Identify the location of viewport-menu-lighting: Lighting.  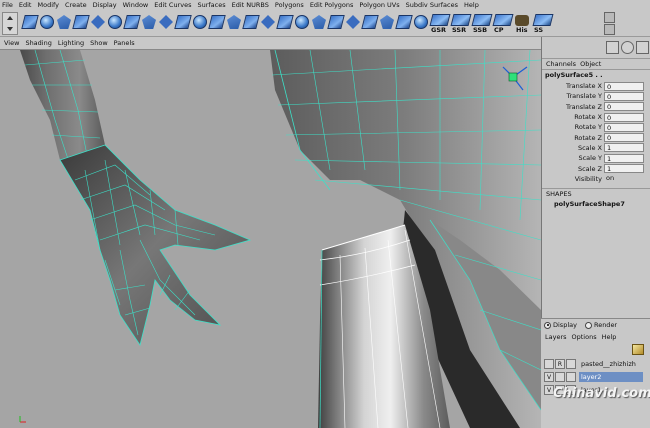
(71, 43).